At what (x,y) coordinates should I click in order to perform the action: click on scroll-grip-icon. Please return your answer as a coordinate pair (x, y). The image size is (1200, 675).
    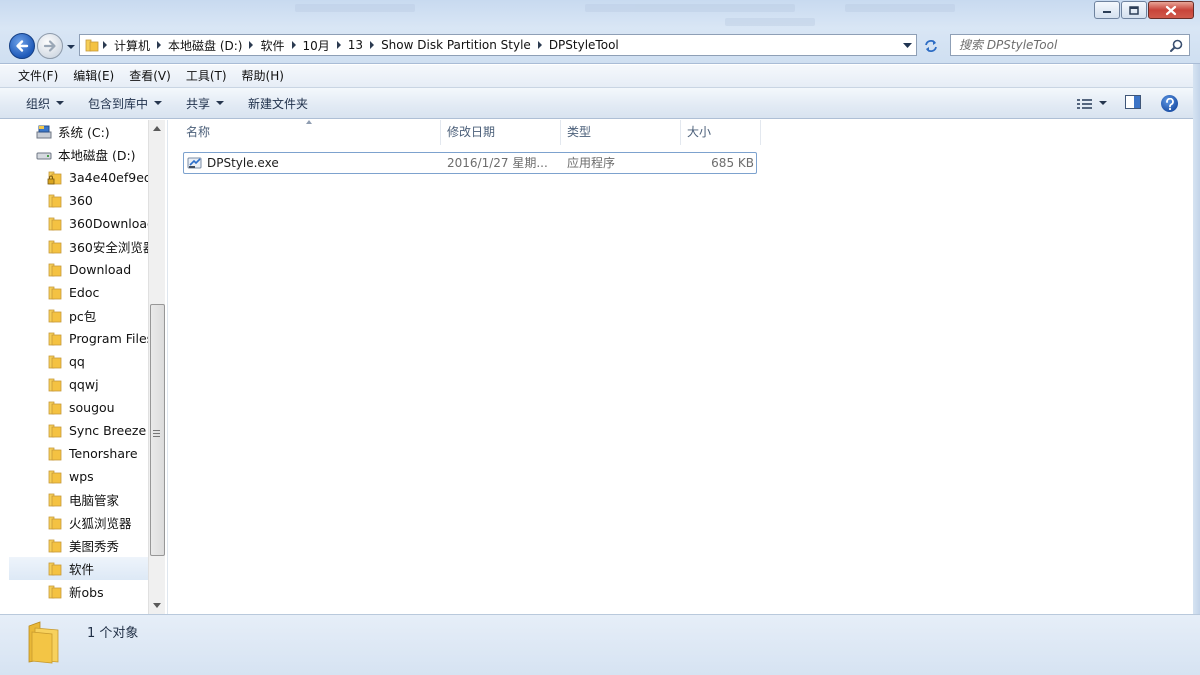
    Looking at the image, I should click on (156, 433).